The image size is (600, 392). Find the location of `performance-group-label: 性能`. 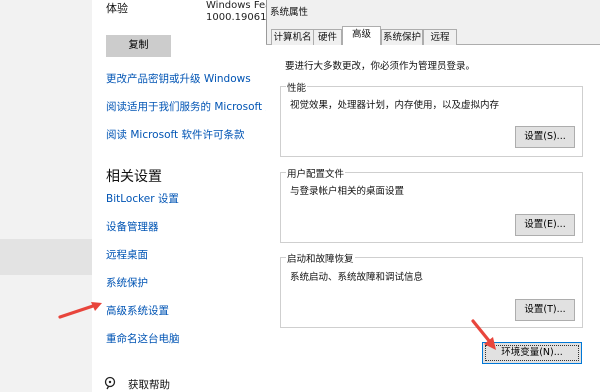

performance-group-label: 性能 is located at coordinates (297, 87).